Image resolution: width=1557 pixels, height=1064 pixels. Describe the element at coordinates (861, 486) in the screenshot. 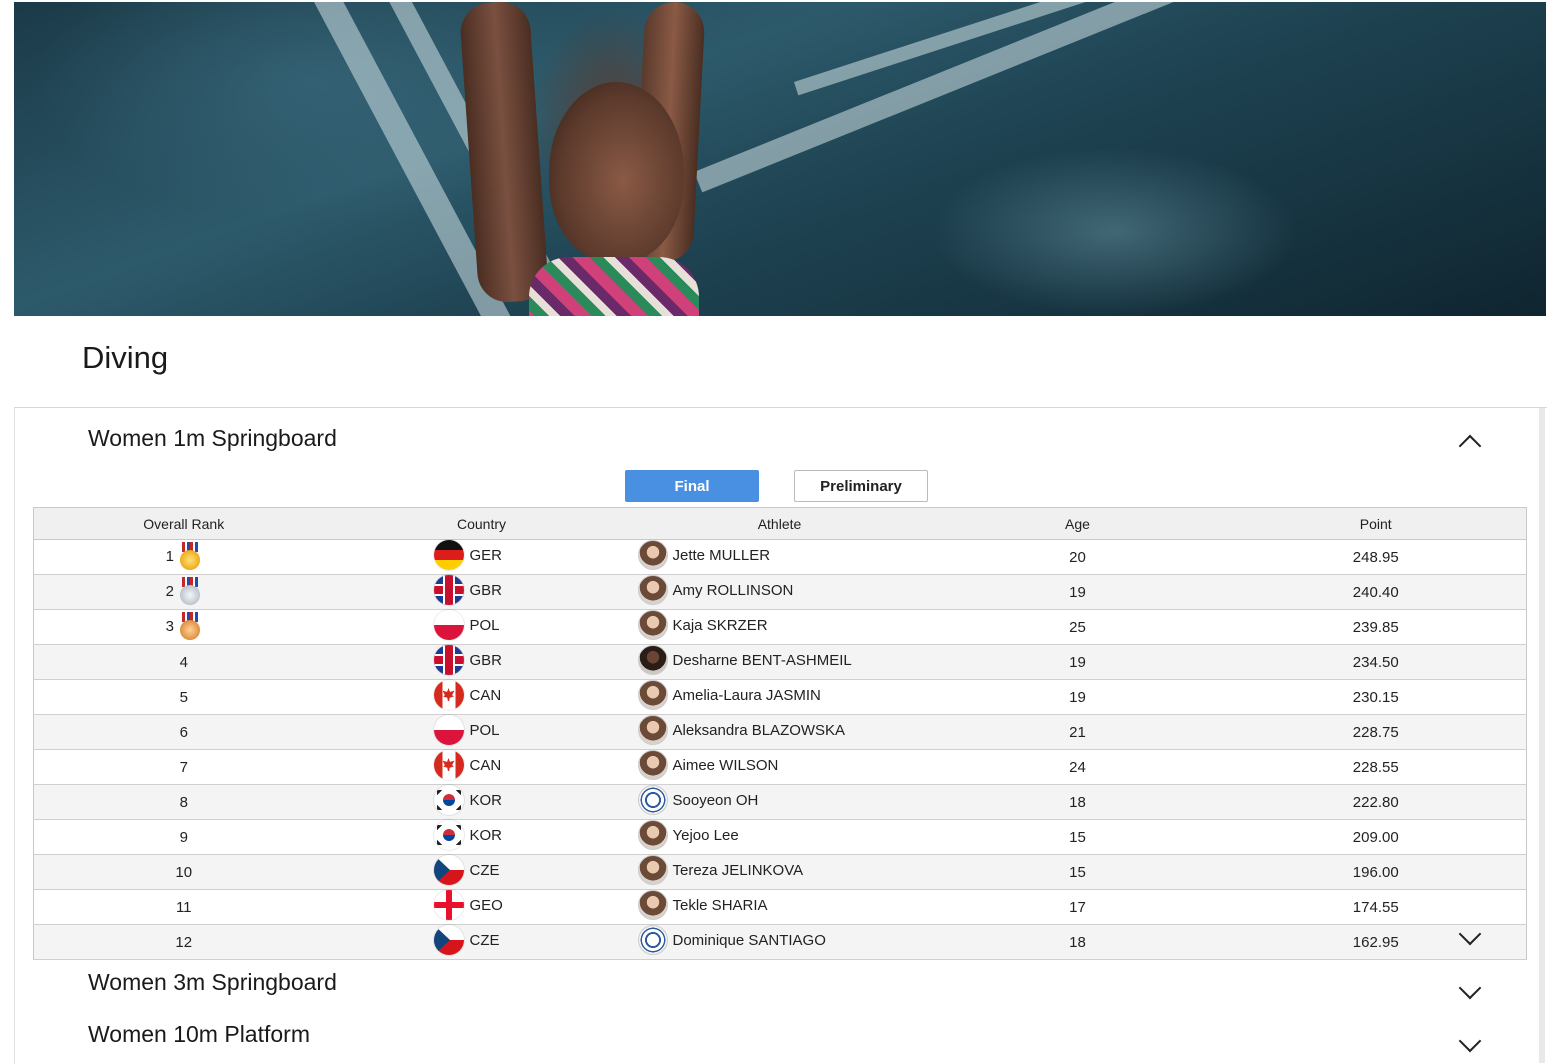

I see `tab-preliminary: Preliminary` at that location.